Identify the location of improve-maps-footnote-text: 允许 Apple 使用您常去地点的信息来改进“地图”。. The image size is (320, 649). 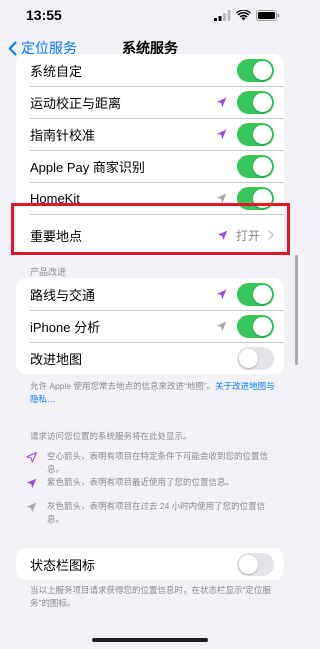
(123, 386).